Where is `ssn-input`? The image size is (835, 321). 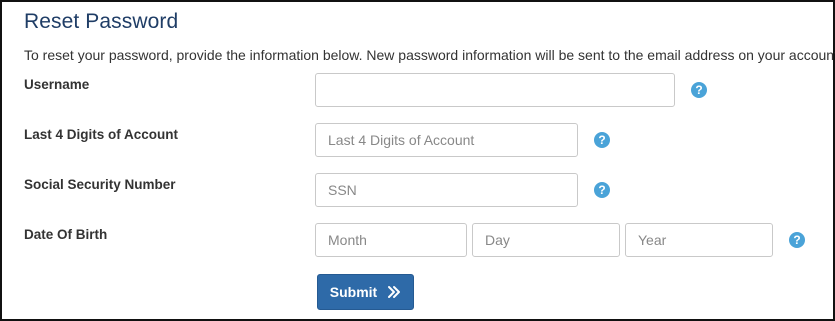
ssn-input is located at coordinates (446, 190).